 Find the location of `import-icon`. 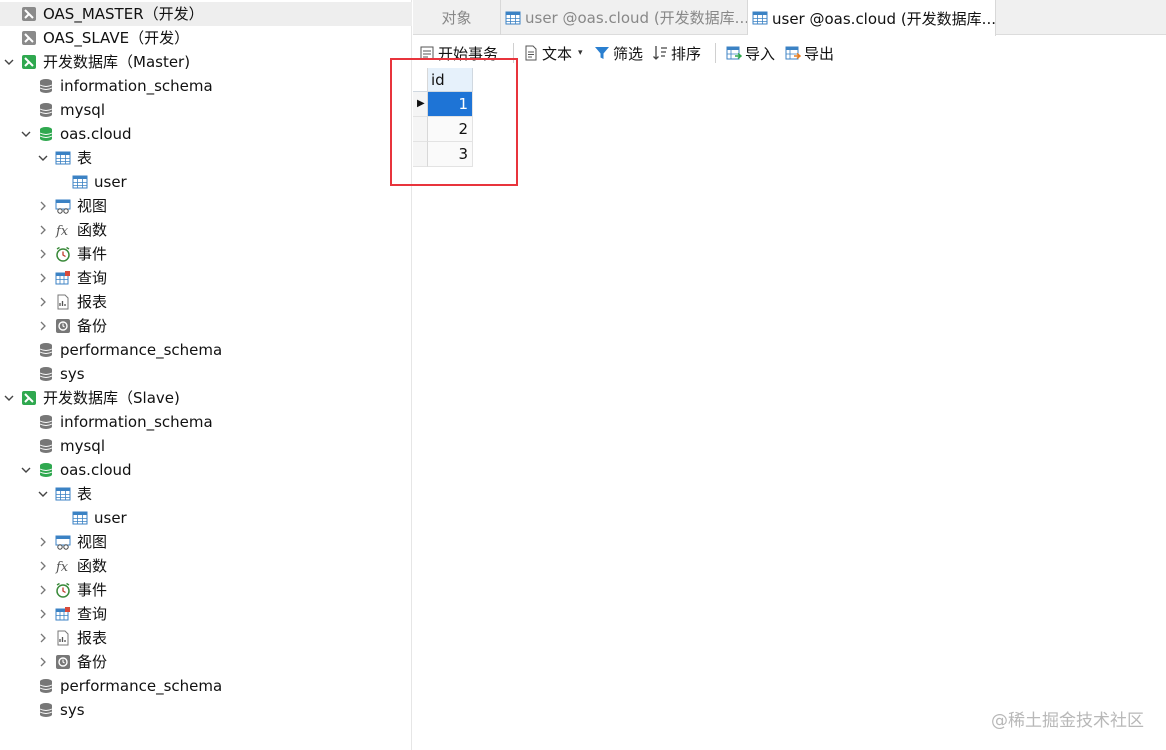

import-icon is located at coordinates (734, 53).